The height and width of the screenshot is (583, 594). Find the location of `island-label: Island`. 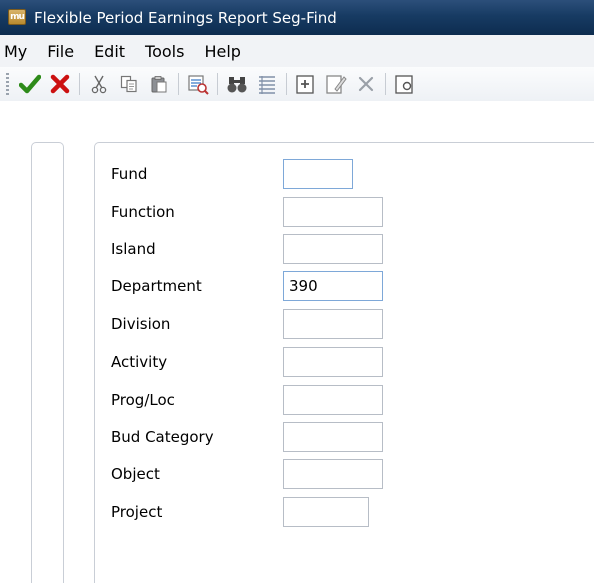

island-label: Island is located at coordinates (133, 249).